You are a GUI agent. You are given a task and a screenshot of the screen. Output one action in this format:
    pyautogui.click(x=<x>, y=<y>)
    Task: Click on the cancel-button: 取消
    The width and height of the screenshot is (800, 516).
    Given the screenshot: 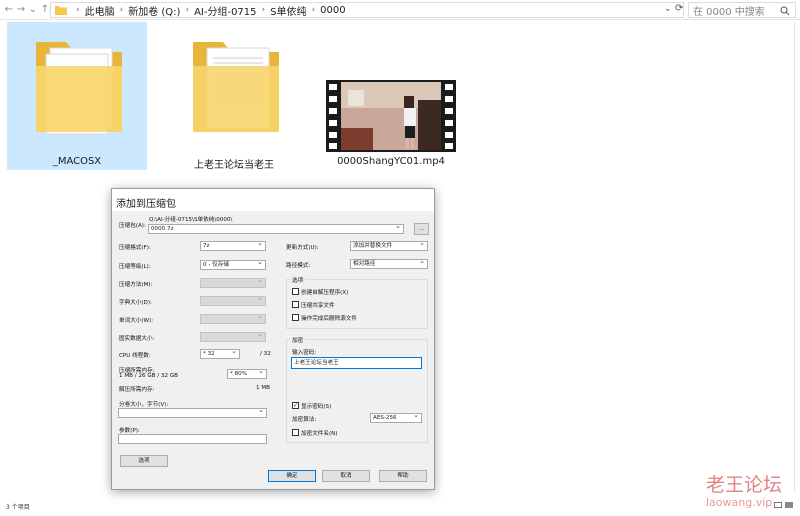 What is the action you would take?
    pyautogui.click(x=346, y=476)
    